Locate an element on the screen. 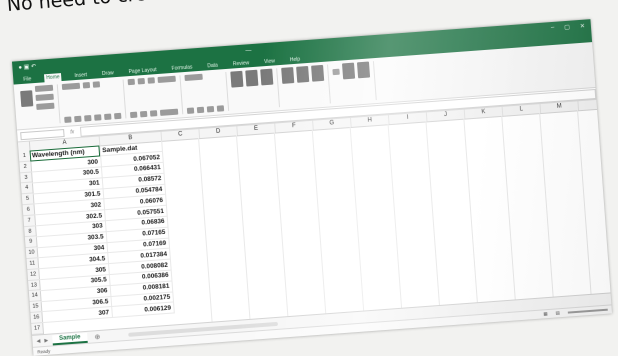 The height and width of the screenshot is (356, 618). format-painter-icon is located at coordinates (45, 106).